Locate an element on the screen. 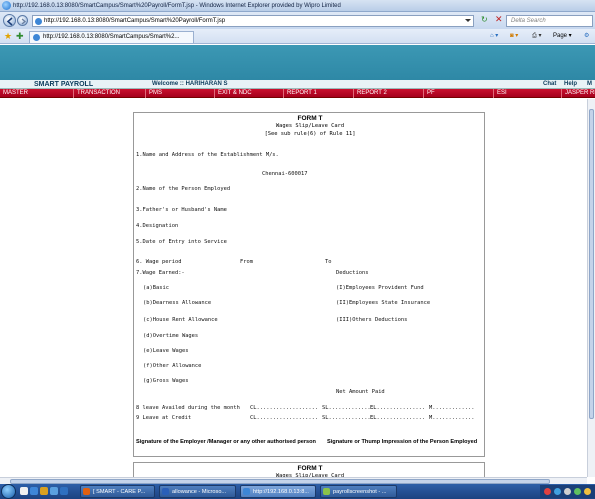 The width and height of the screenshot is (595, 499). search-input: Delta Search is located at coordinates (549, 21).